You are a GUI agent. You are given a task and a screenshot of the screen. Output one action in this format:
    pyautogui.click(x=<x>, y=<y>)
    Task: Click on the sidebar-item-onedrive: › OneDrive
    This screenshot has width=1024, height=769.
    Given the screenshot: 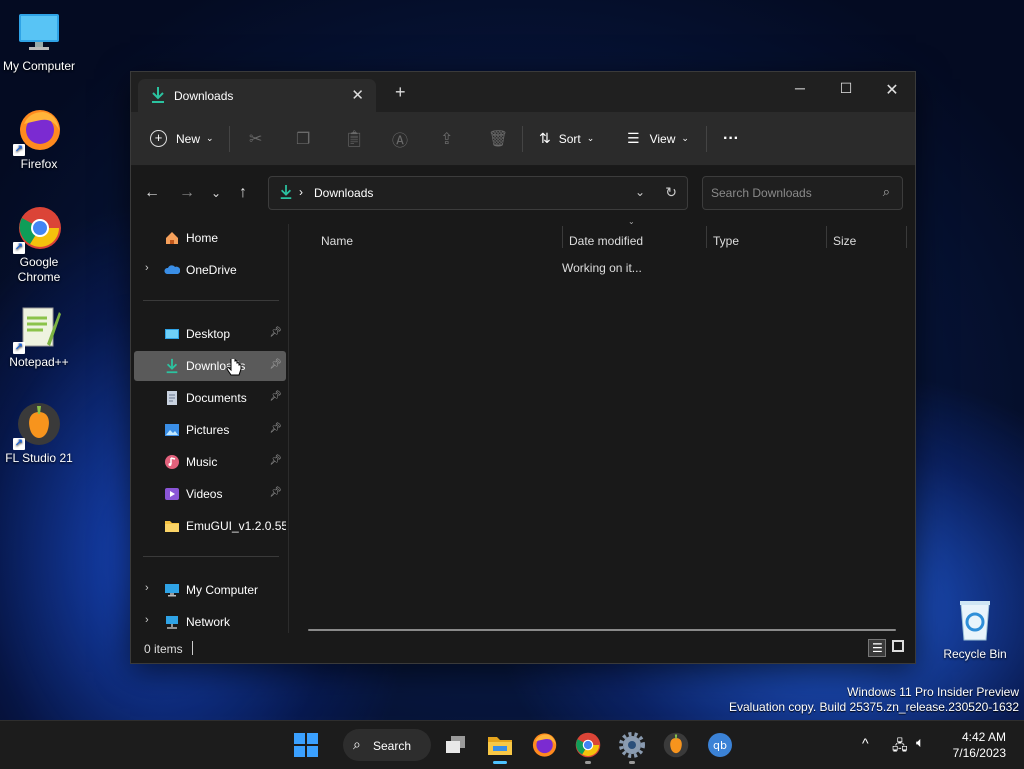 What is the action you would take?
    pyautogui.click(x=210, y=270)
    